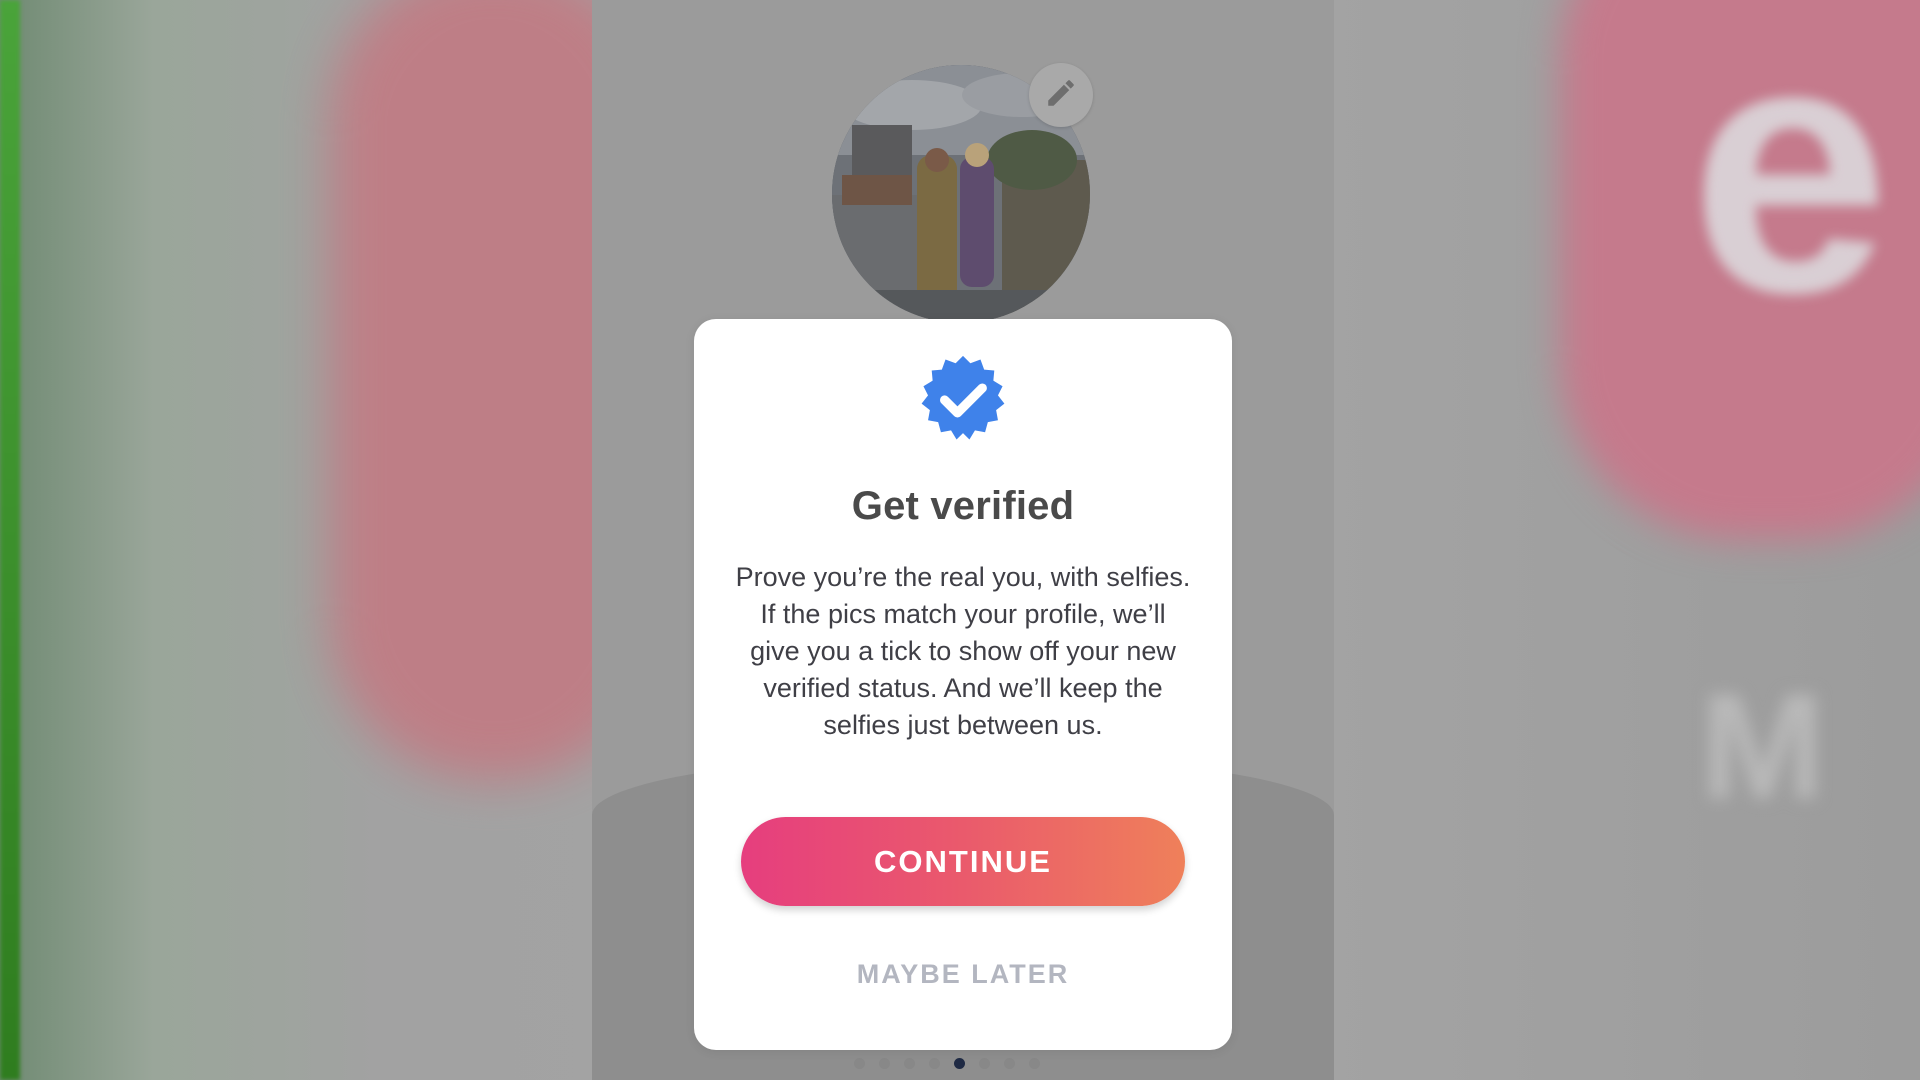  I want to click on background-text-fragment: M, so click(1762, 746).